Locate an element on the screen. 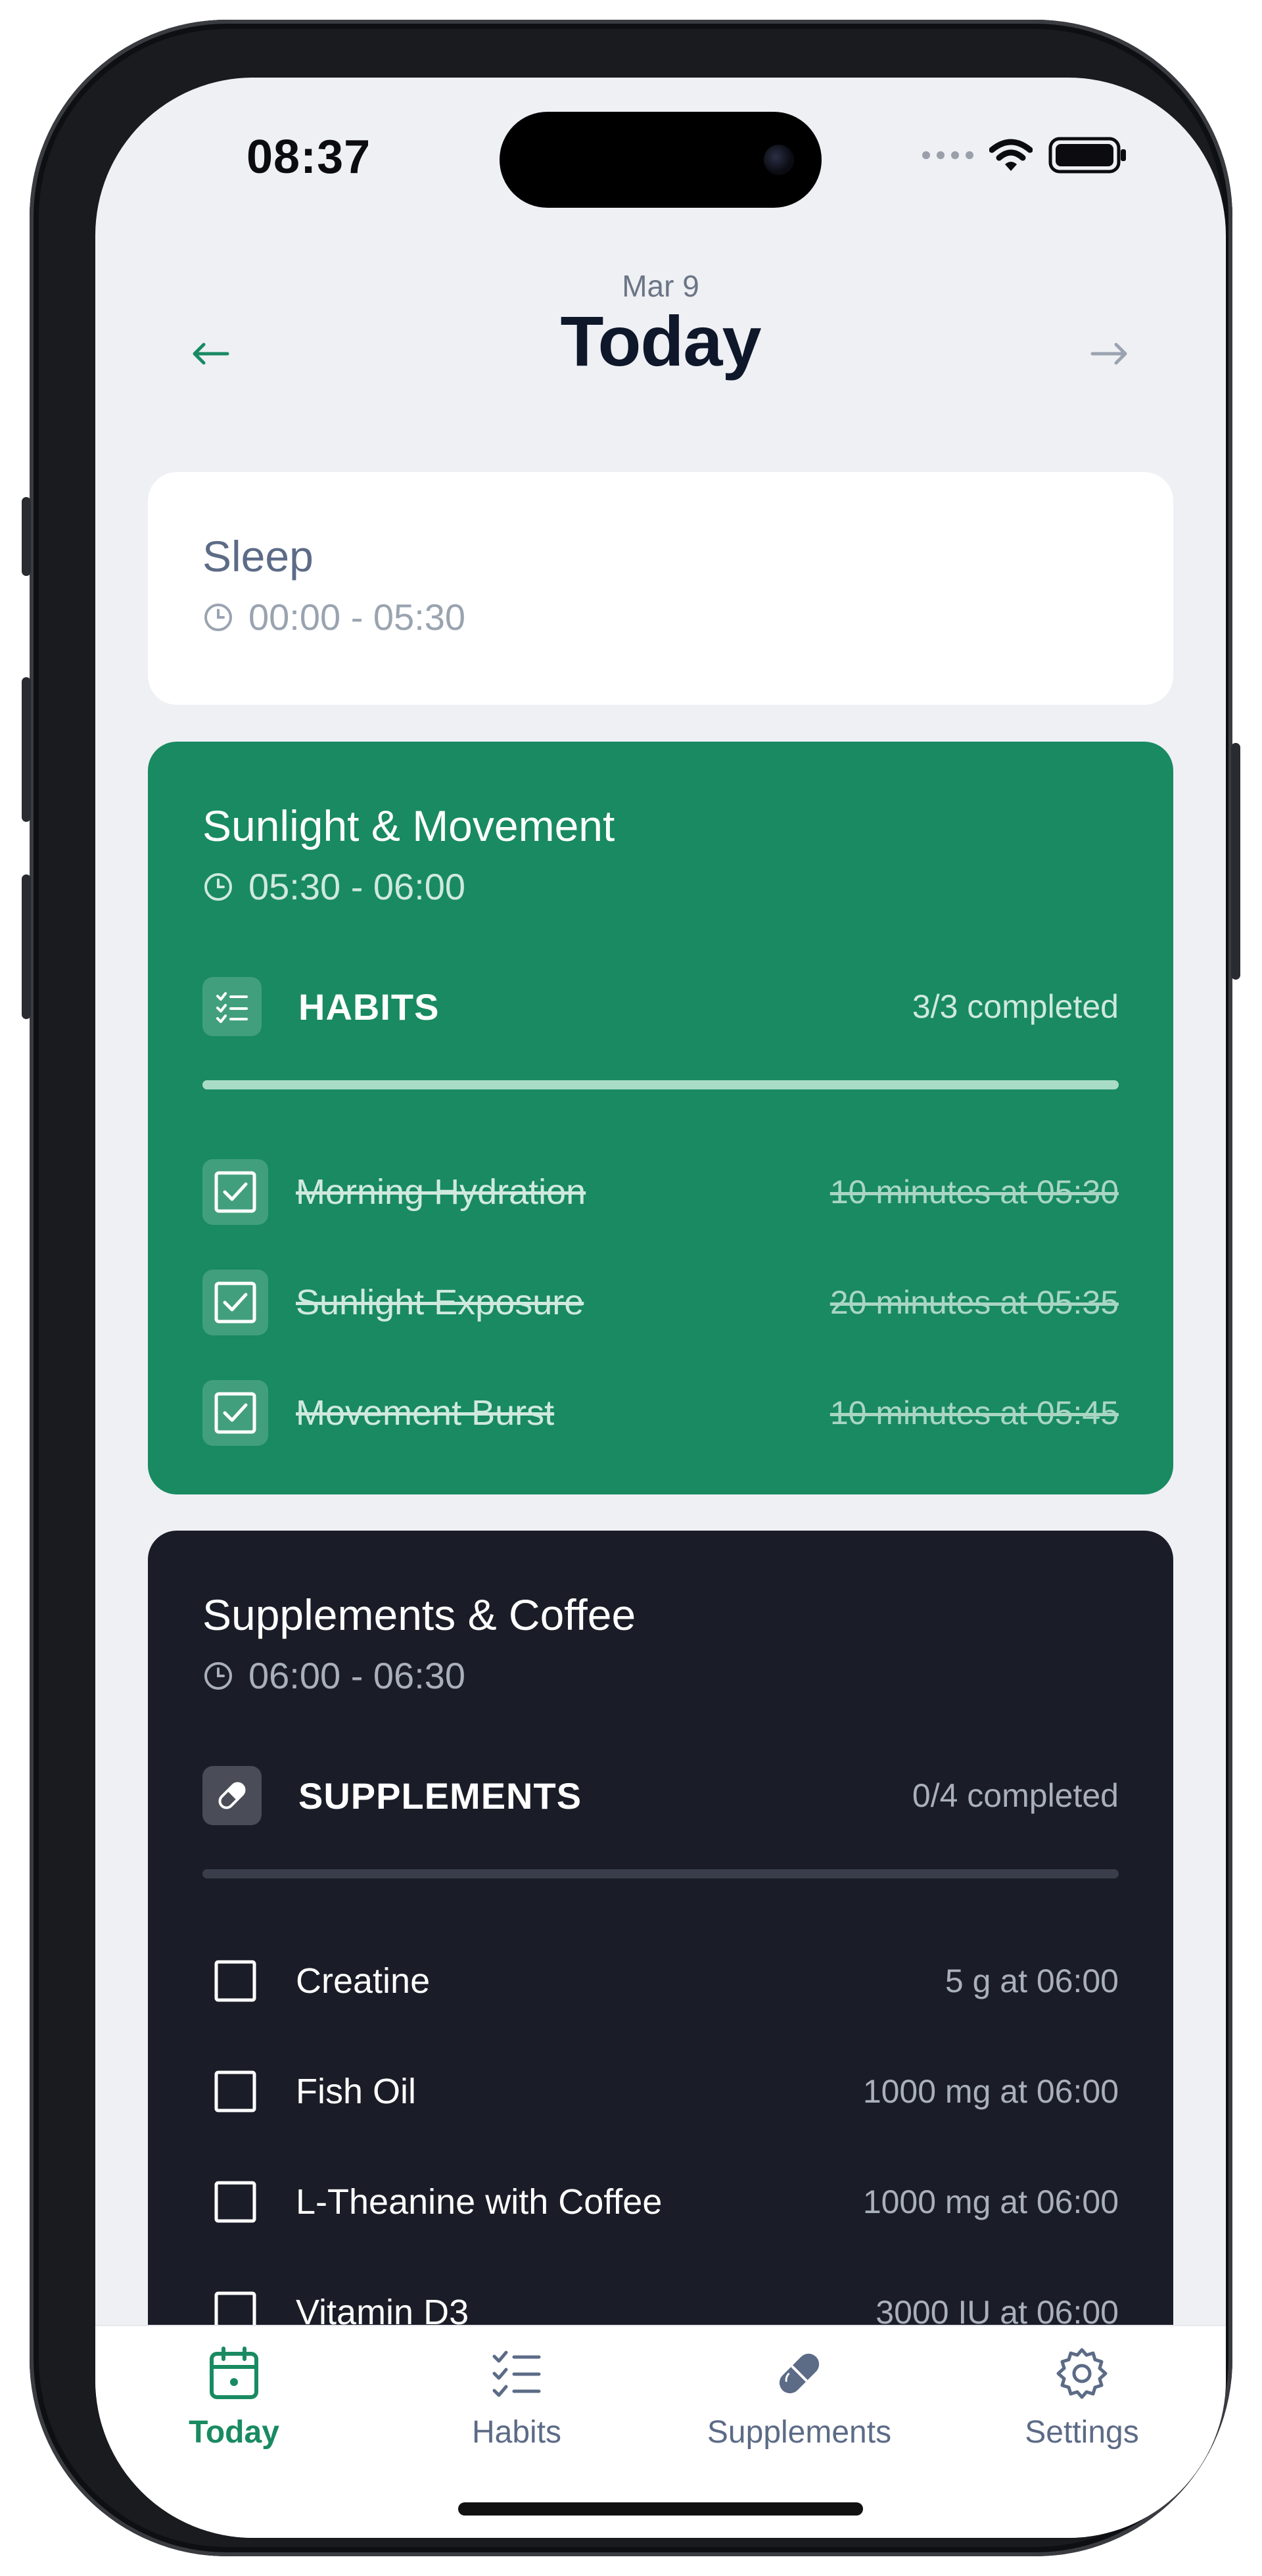 The image size is (1262, 2576). supplements-section-header: SUPPLEMENTS 0/4 completed is located at coordinates (661, 1796).